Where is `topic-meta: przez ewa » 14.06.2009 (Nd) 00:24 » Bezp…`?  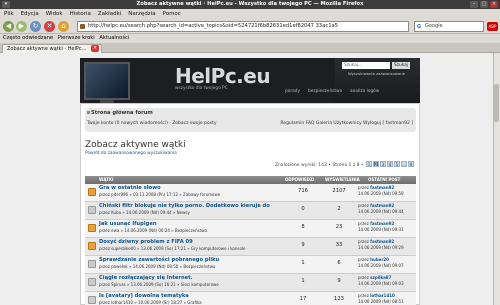 topic-meta: przez ewa » 14.06.2009 (Nd) 00:24 » Bezp… is located at coordinates (153, 230).